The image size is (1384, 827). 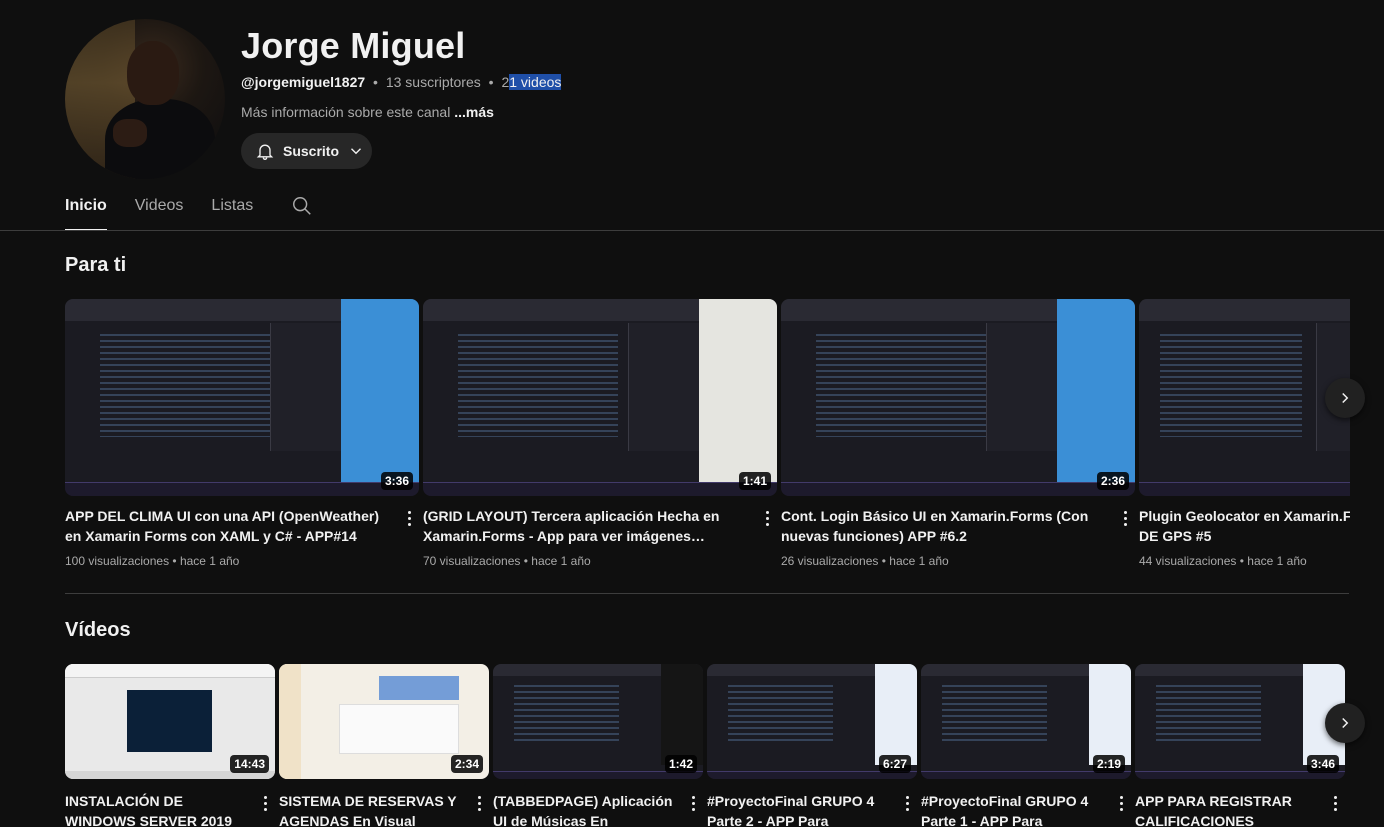 What do you see at coordinates (1244, 397) in the screenshot?
I see `video-thumbnail` at bounding box center [1244, 397].